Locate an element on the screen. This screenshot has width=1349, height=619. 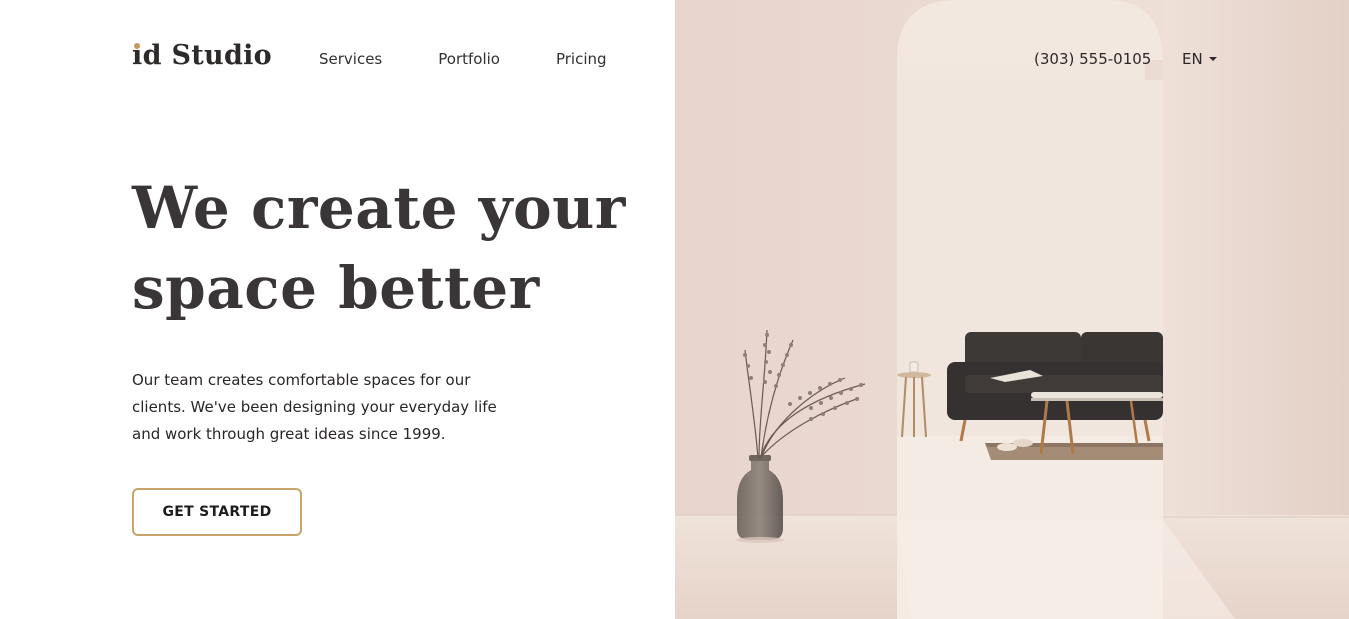
nav-item-services: Services is located at coordinates (350, 59).